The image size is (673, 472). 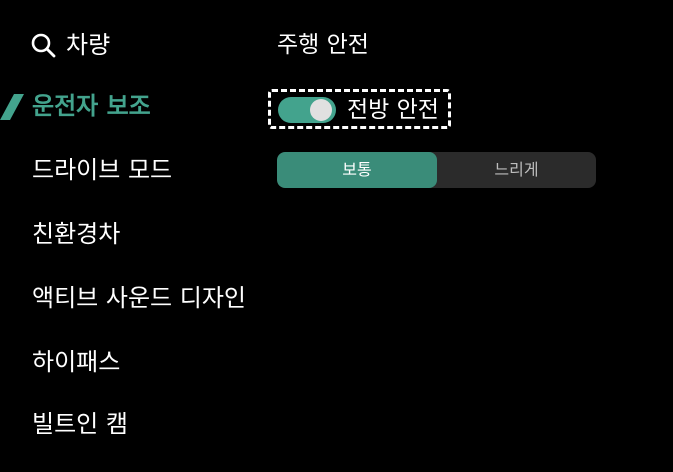 I want to click on search-icon, so click(x=43, y=45).